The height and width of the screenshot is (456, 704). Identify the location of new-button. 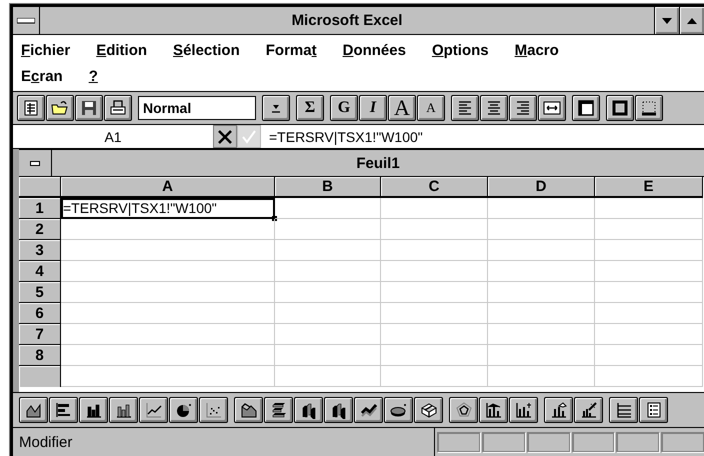
(31, 108).